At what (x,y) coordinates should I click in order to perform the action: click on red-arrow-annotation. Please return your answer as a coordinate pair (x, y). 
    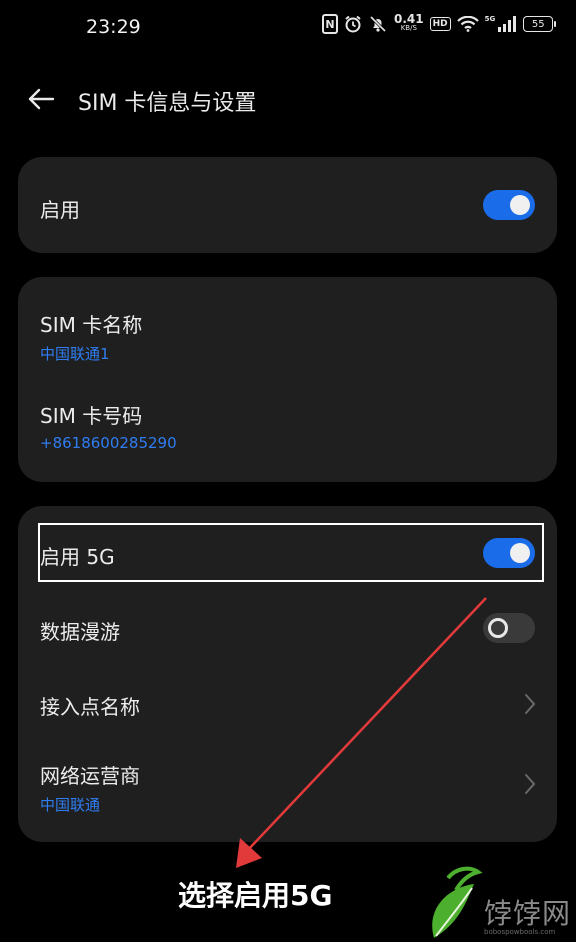
    Looking at the image, I should click on (361, 732).